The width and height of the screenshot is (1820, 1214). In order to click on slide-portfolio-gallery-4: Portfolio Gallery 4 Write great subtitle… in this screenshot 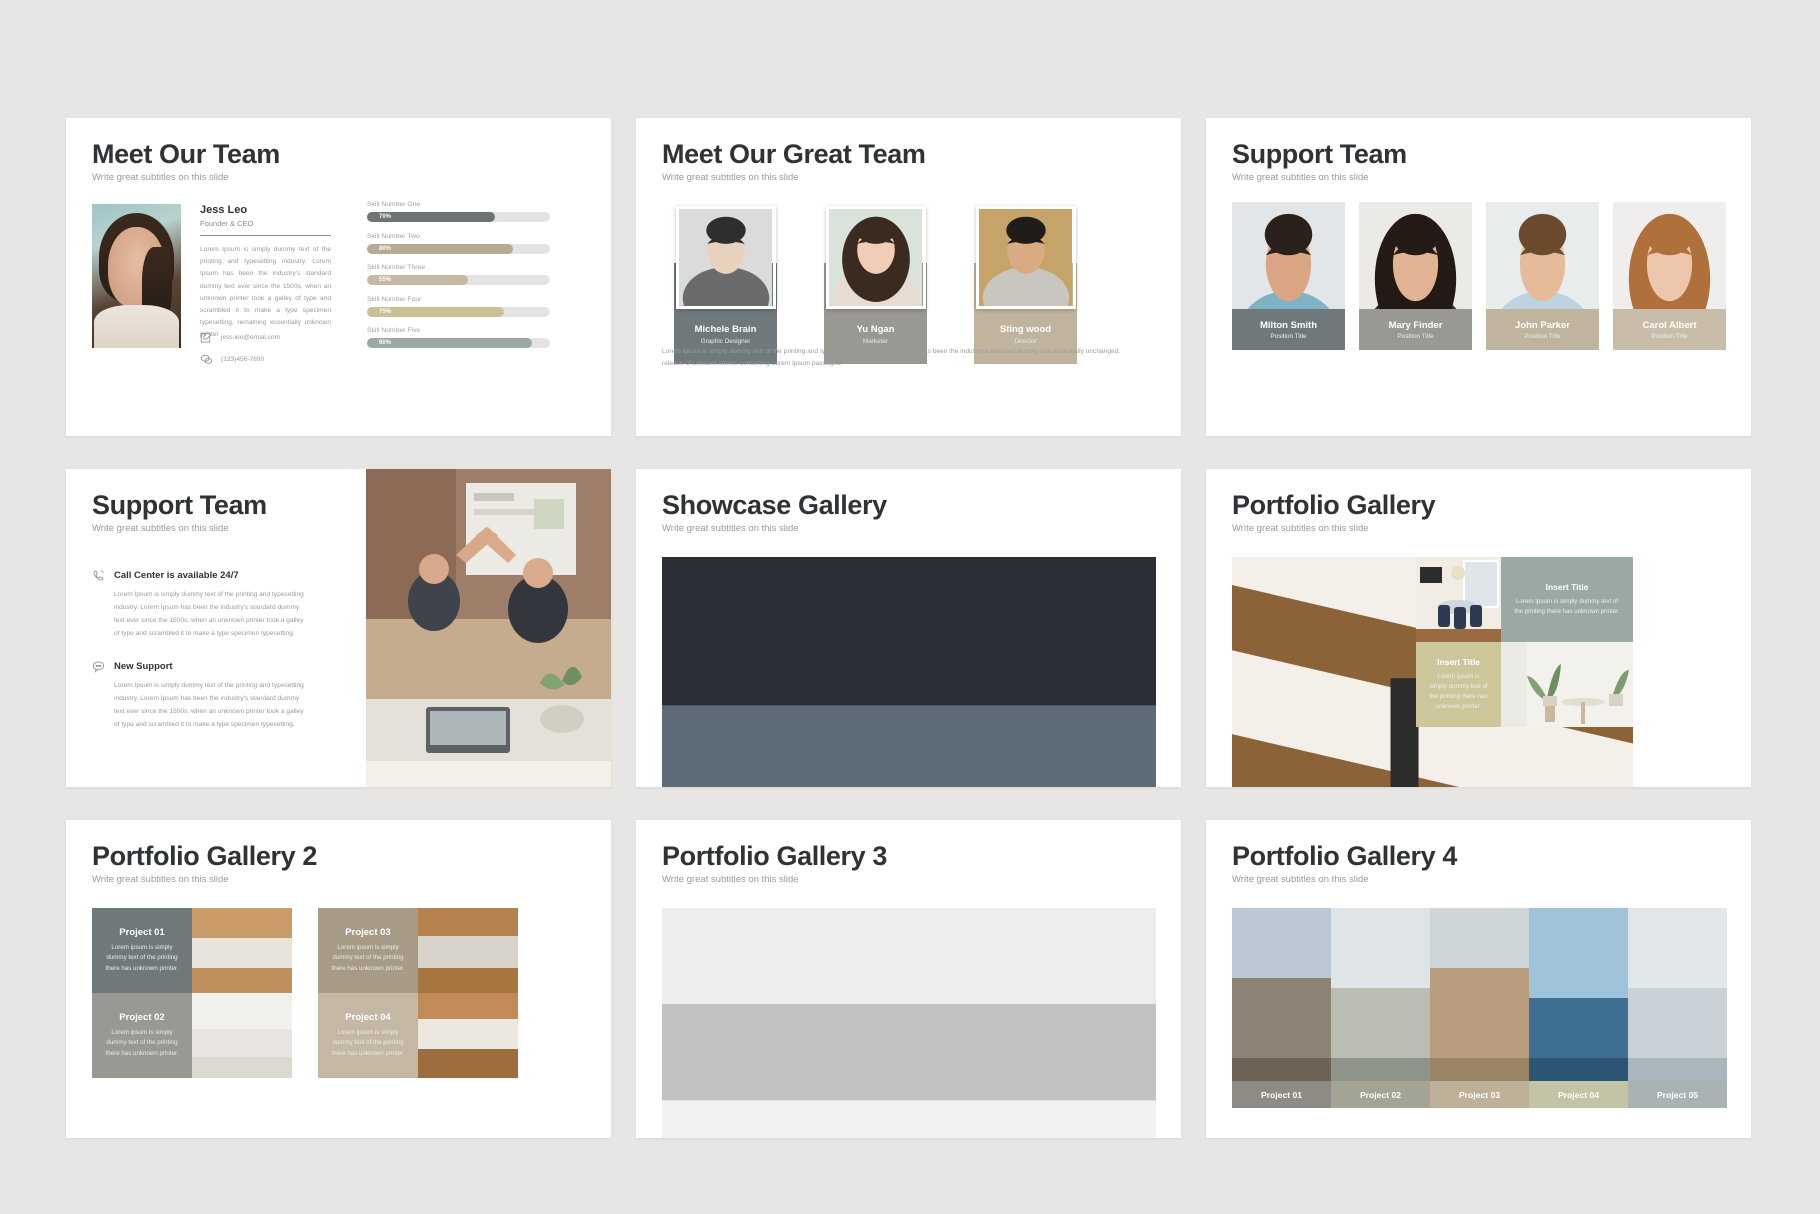, I will do `click(1478, 979)`.